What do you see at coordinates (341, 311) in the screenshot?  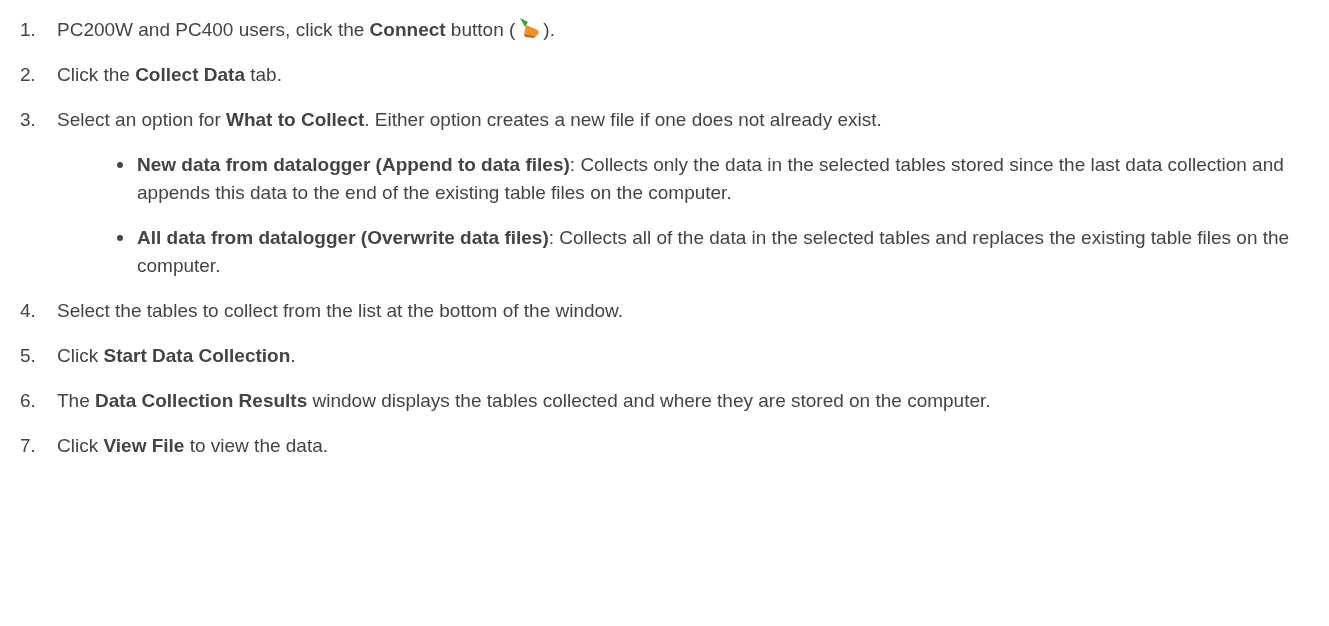 I see `step-text: Select the tables to collect from the list at the bottom of the window.` at bounding box center [341, 311].